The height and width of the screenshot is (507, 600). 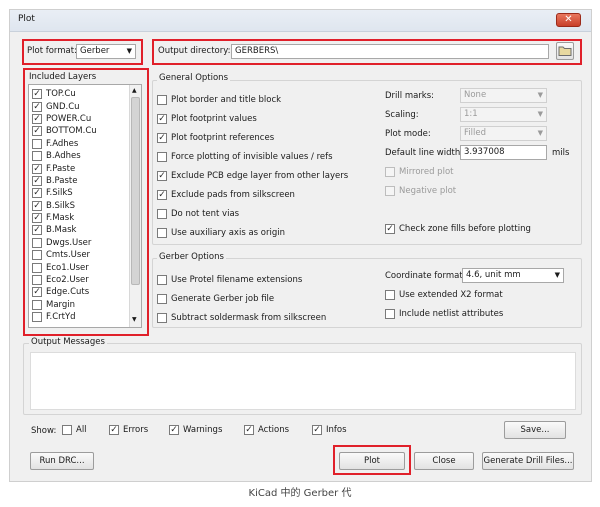 I want to click on drill-marks-select: None ▼, so click(x=503, y=95).